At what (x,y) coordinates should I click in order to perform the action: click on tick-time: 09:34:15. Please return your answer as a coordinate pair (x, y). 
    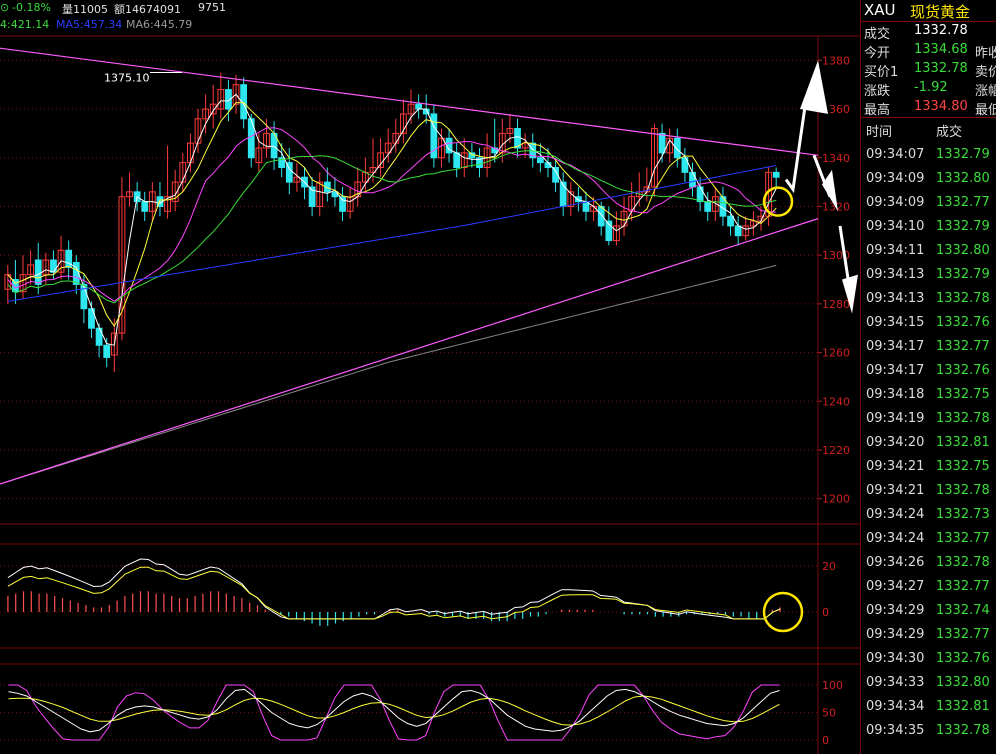
    Looking at the image, I should click on (895, 322).